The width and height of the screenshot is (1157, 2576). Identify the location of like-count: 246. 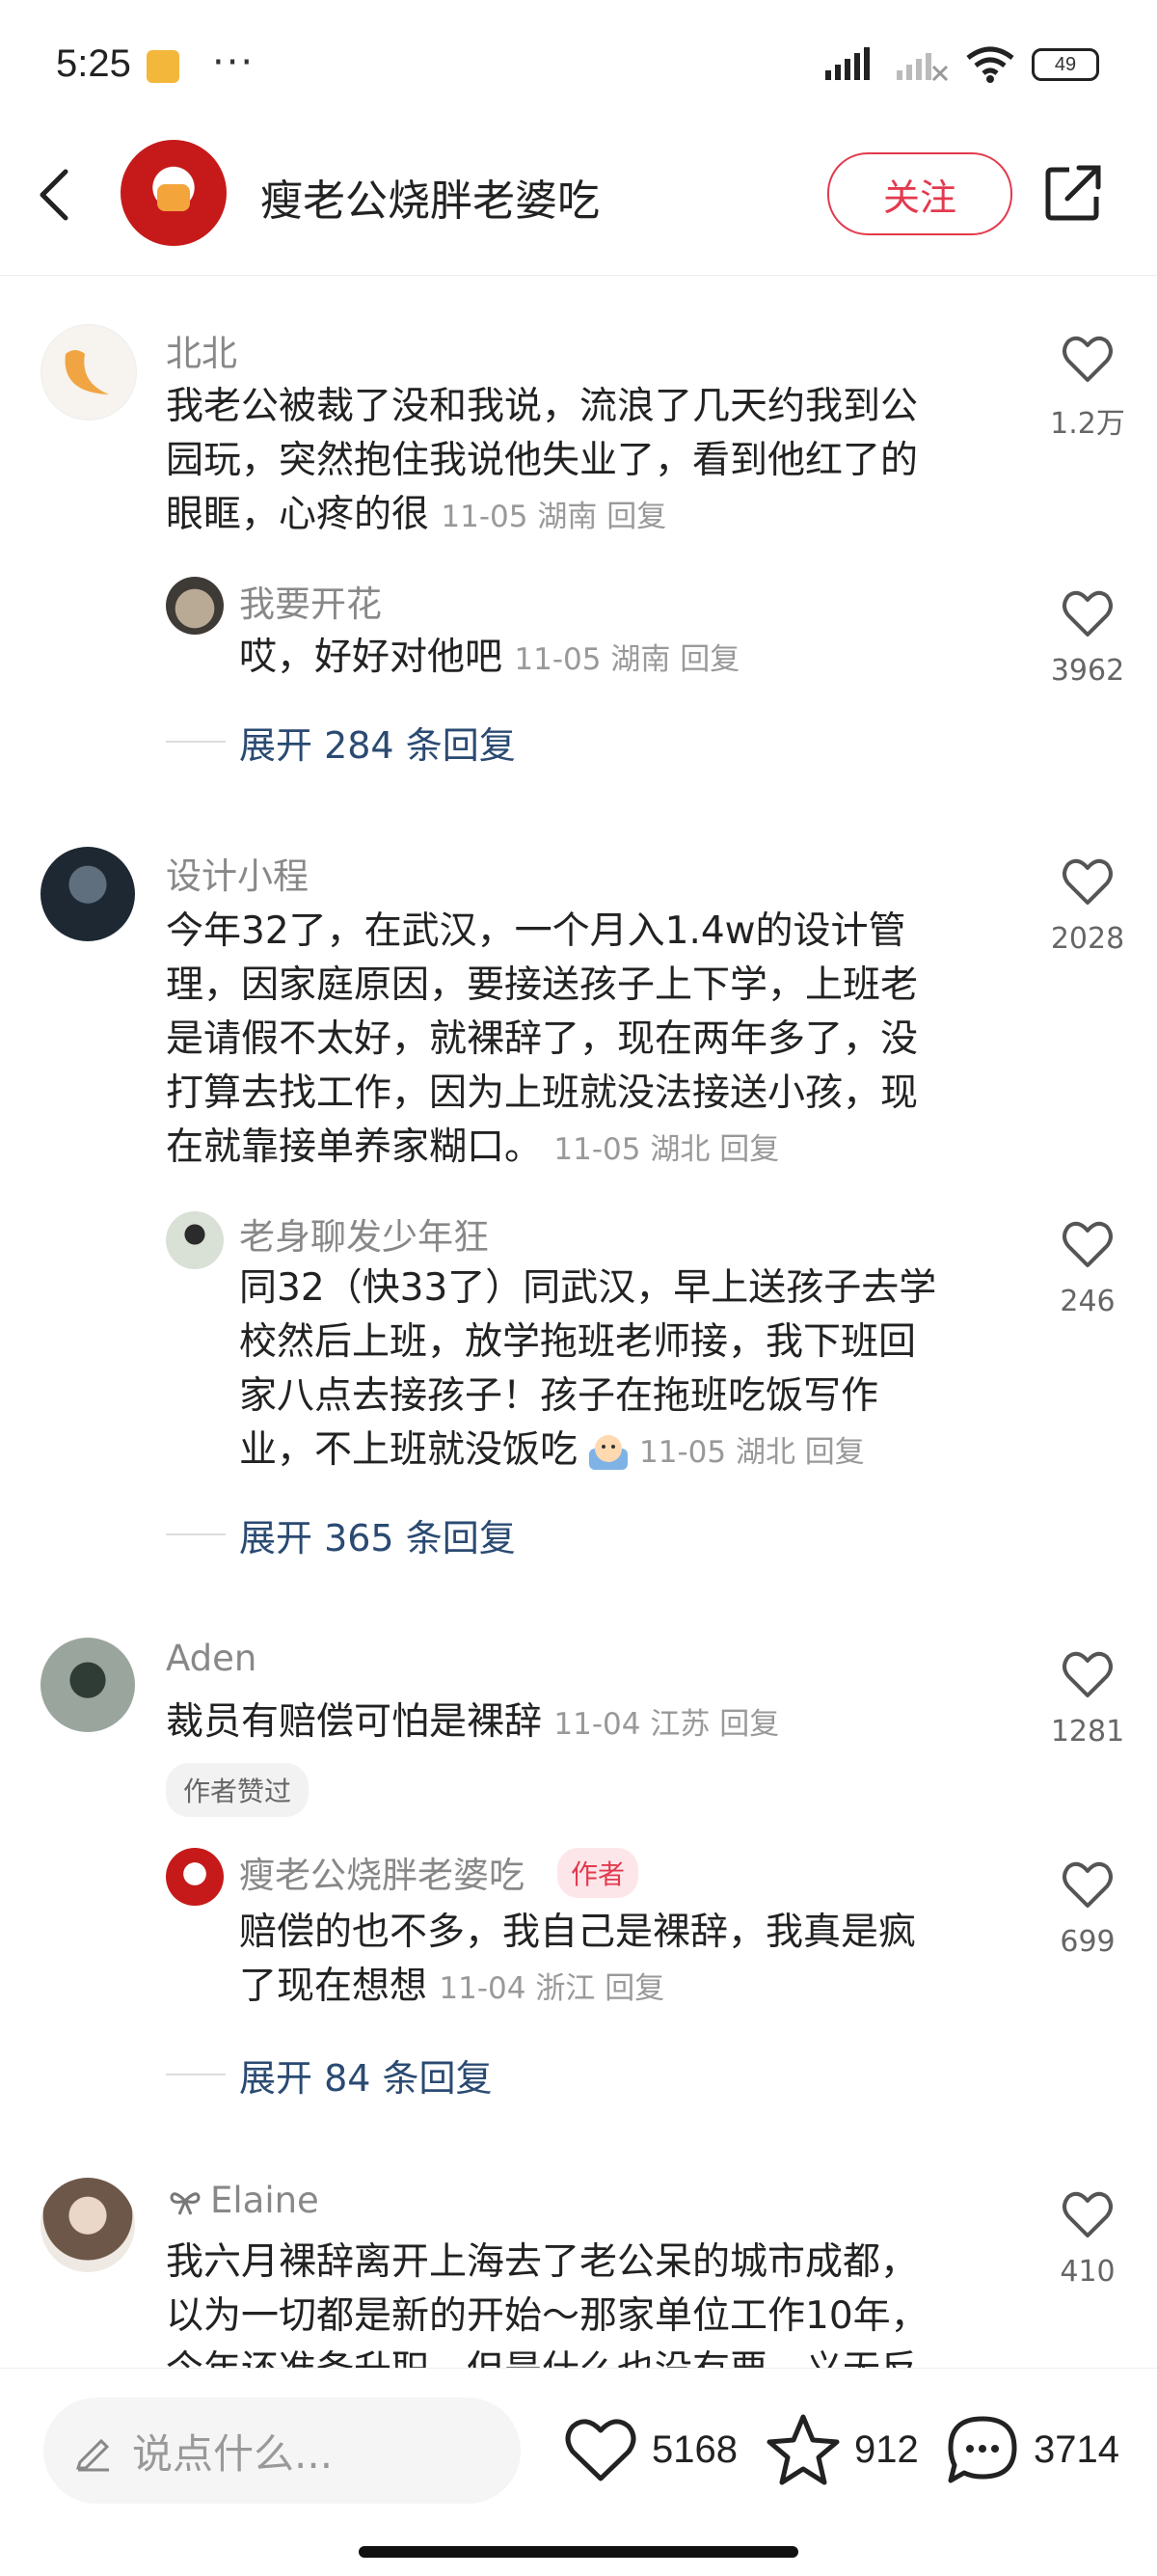
(1088, 1301).